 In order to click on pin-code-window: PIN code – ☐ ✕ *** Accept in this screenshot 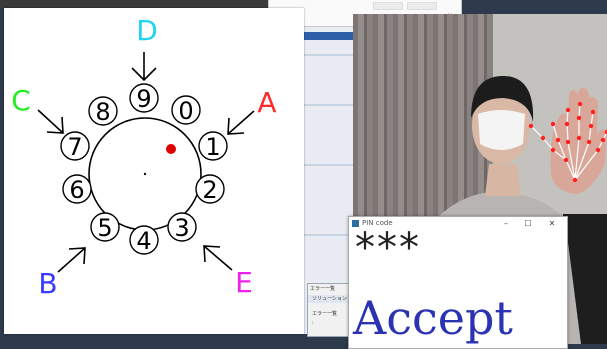, I will do `click(458, 282)`.